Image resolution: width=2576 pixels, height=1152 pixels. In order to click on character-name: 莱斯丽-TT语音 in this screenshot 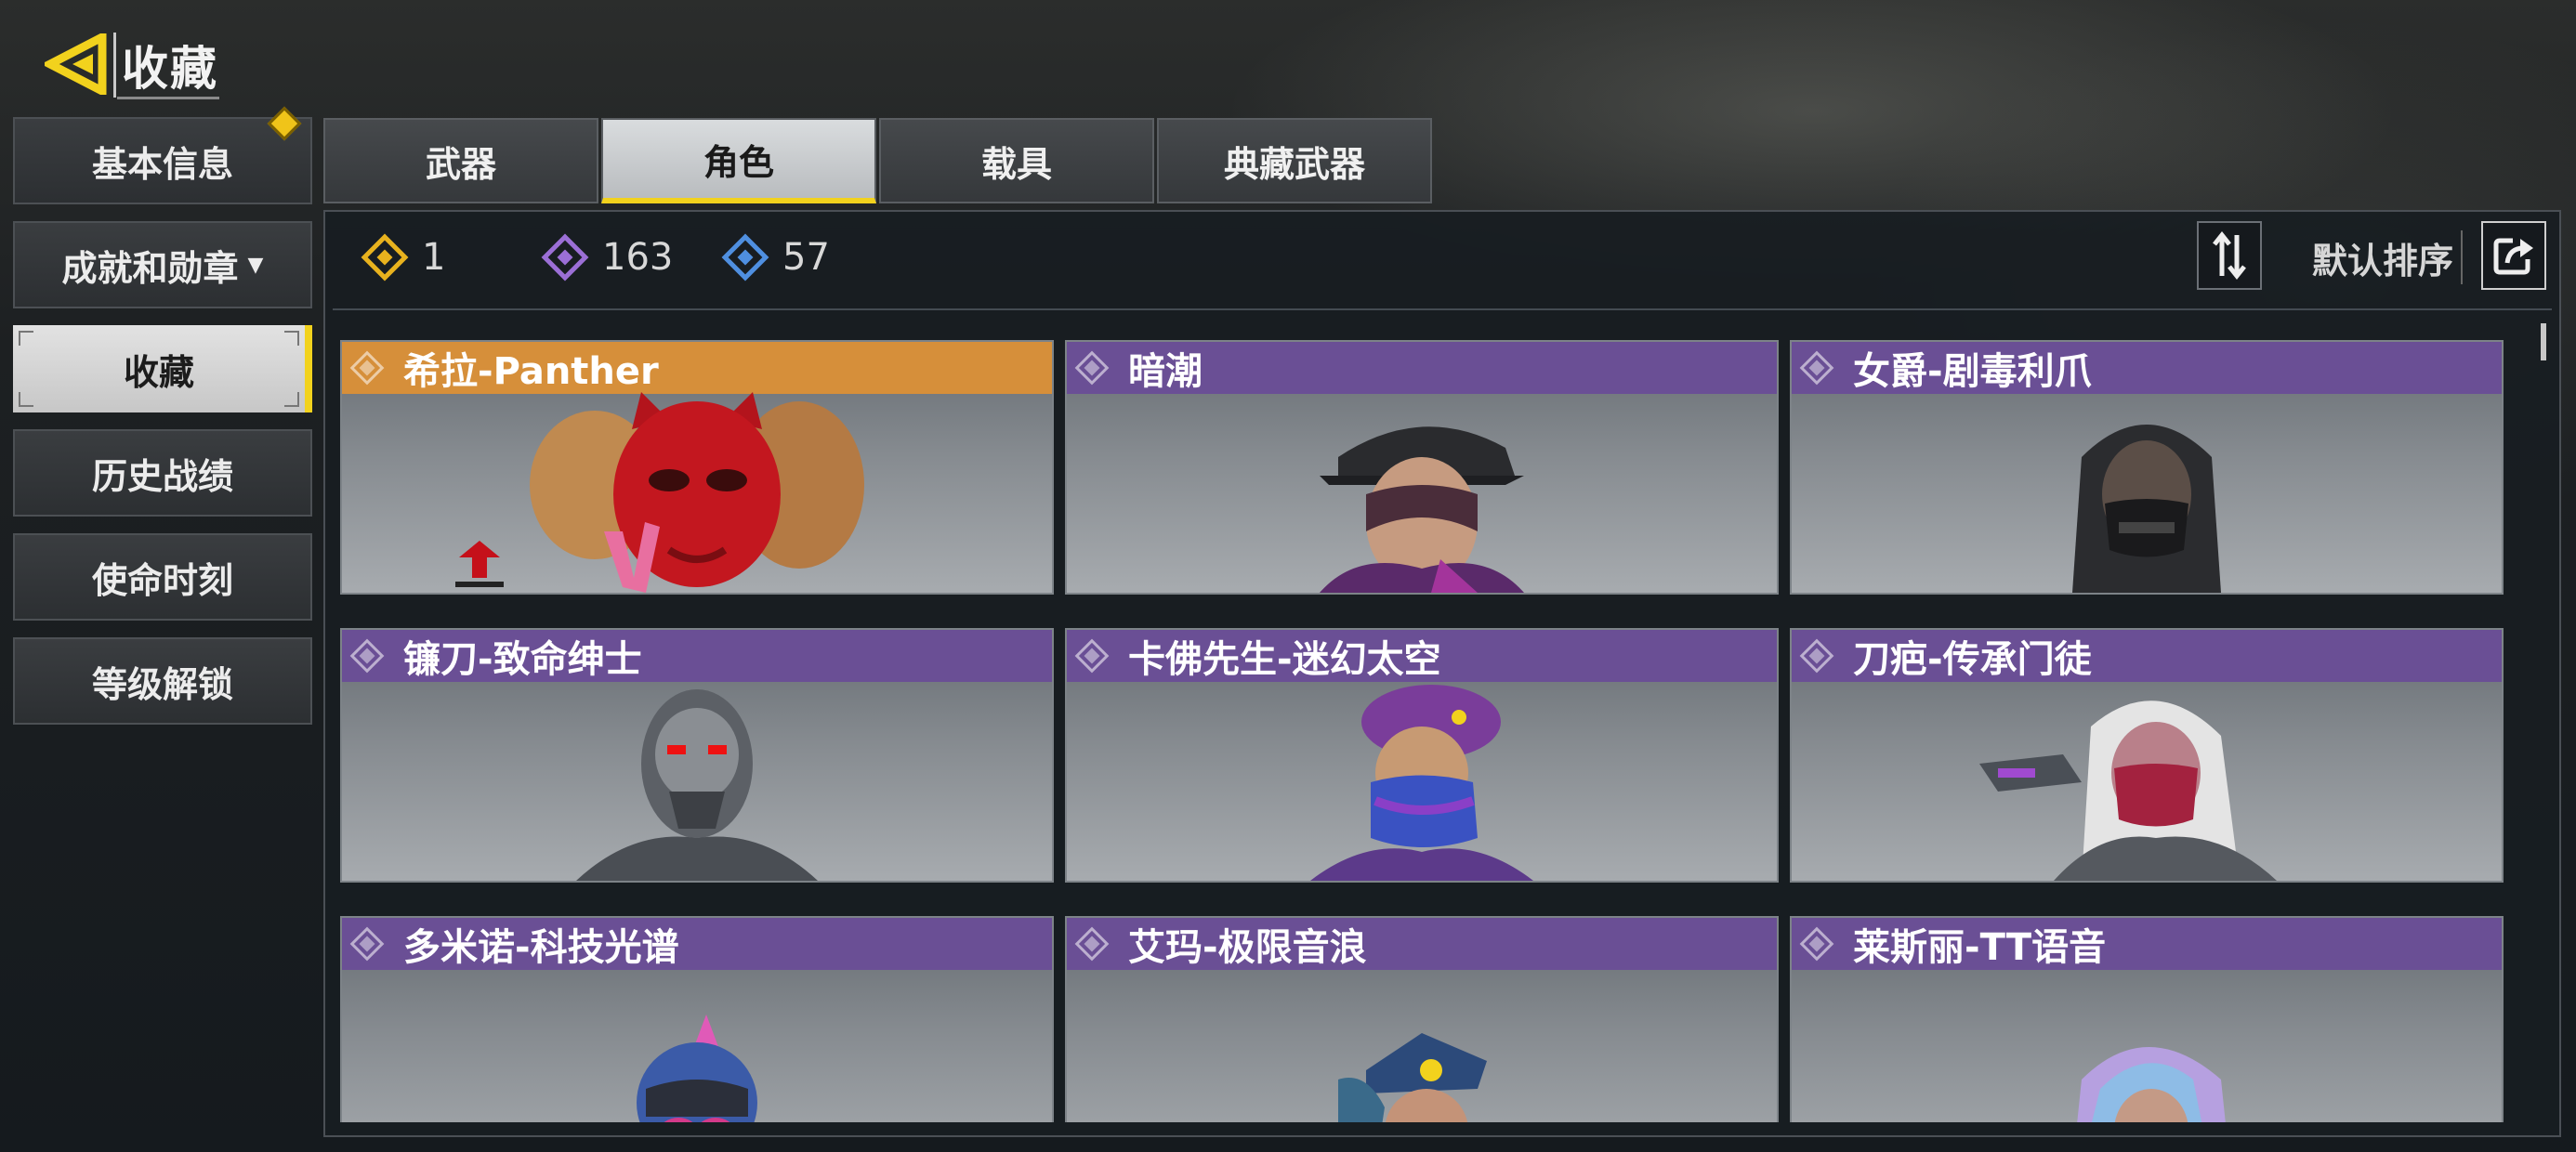, I will do `click(1980, 947)`.